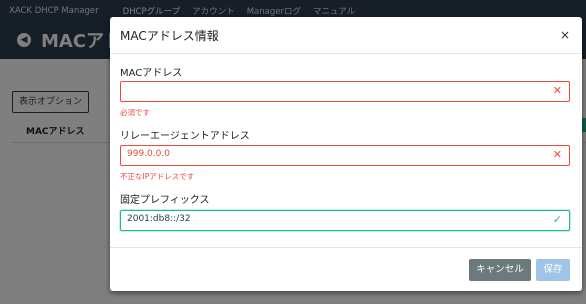 The height and width of the screenshot is (304, 586). I want to click on relay-agent-address-input: 999.0.0.0 ✕, so click(345, 155).